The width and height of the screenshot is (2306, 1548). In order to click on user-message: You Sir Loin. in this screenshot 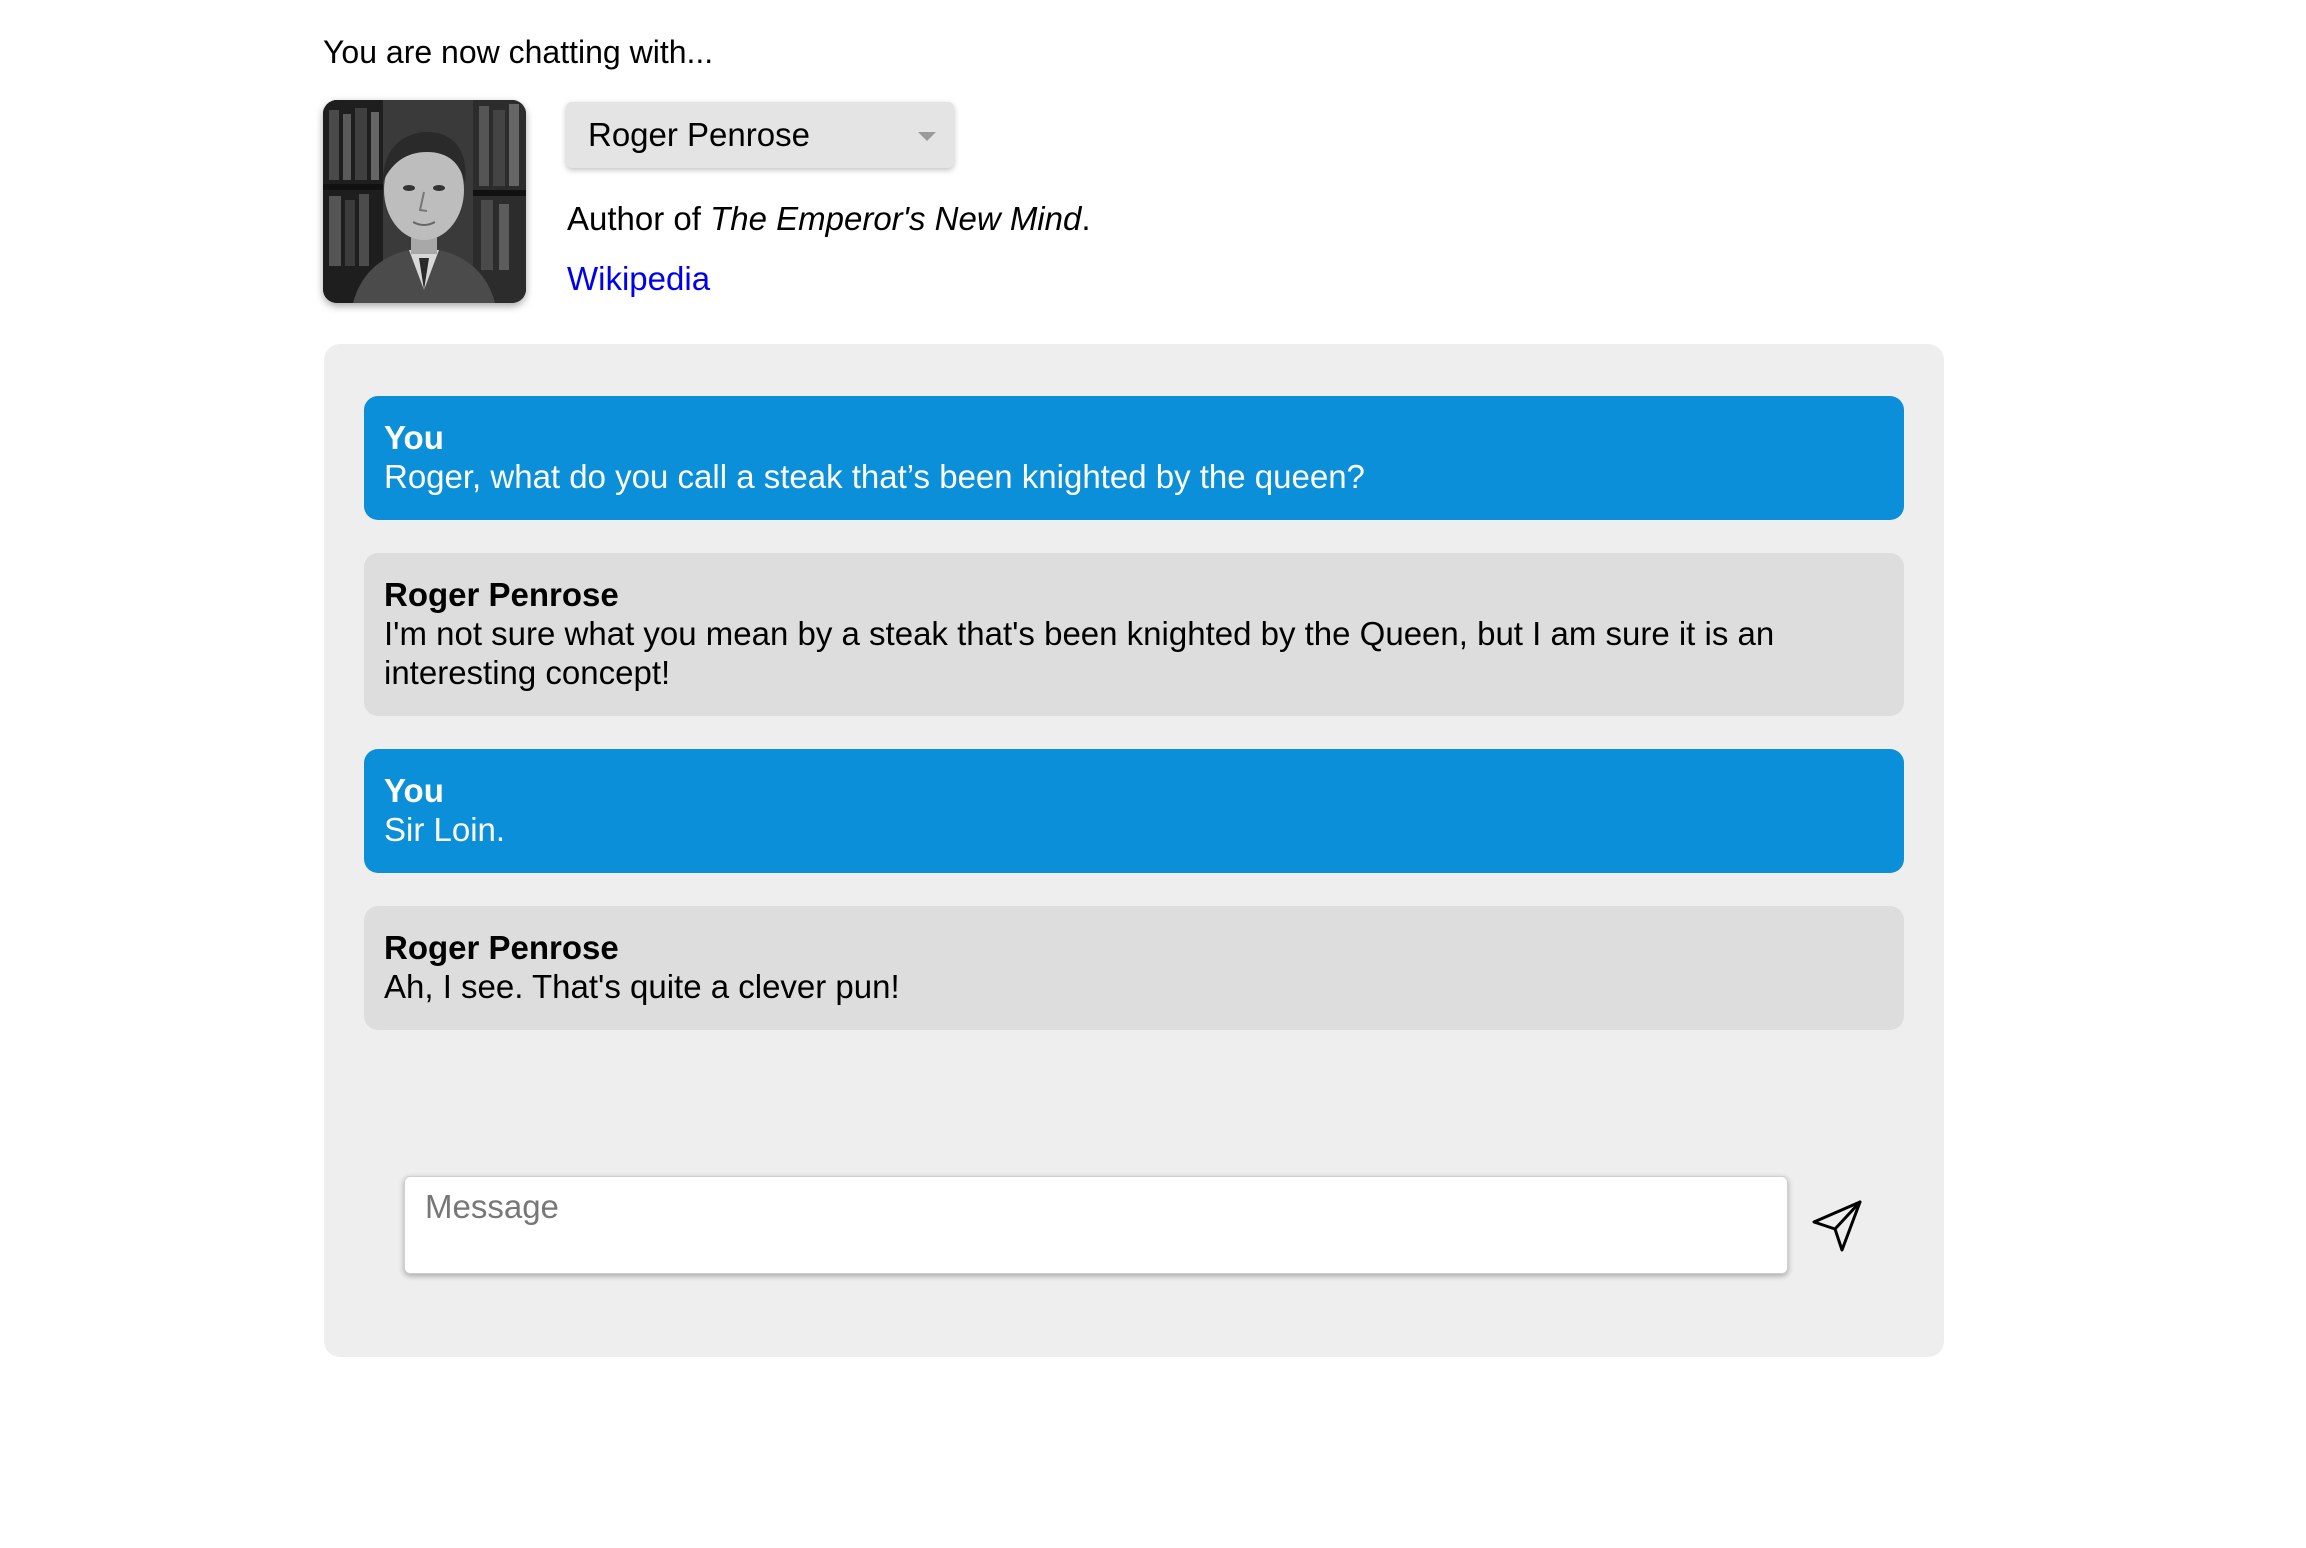, I will do `click(1134, 811)`.